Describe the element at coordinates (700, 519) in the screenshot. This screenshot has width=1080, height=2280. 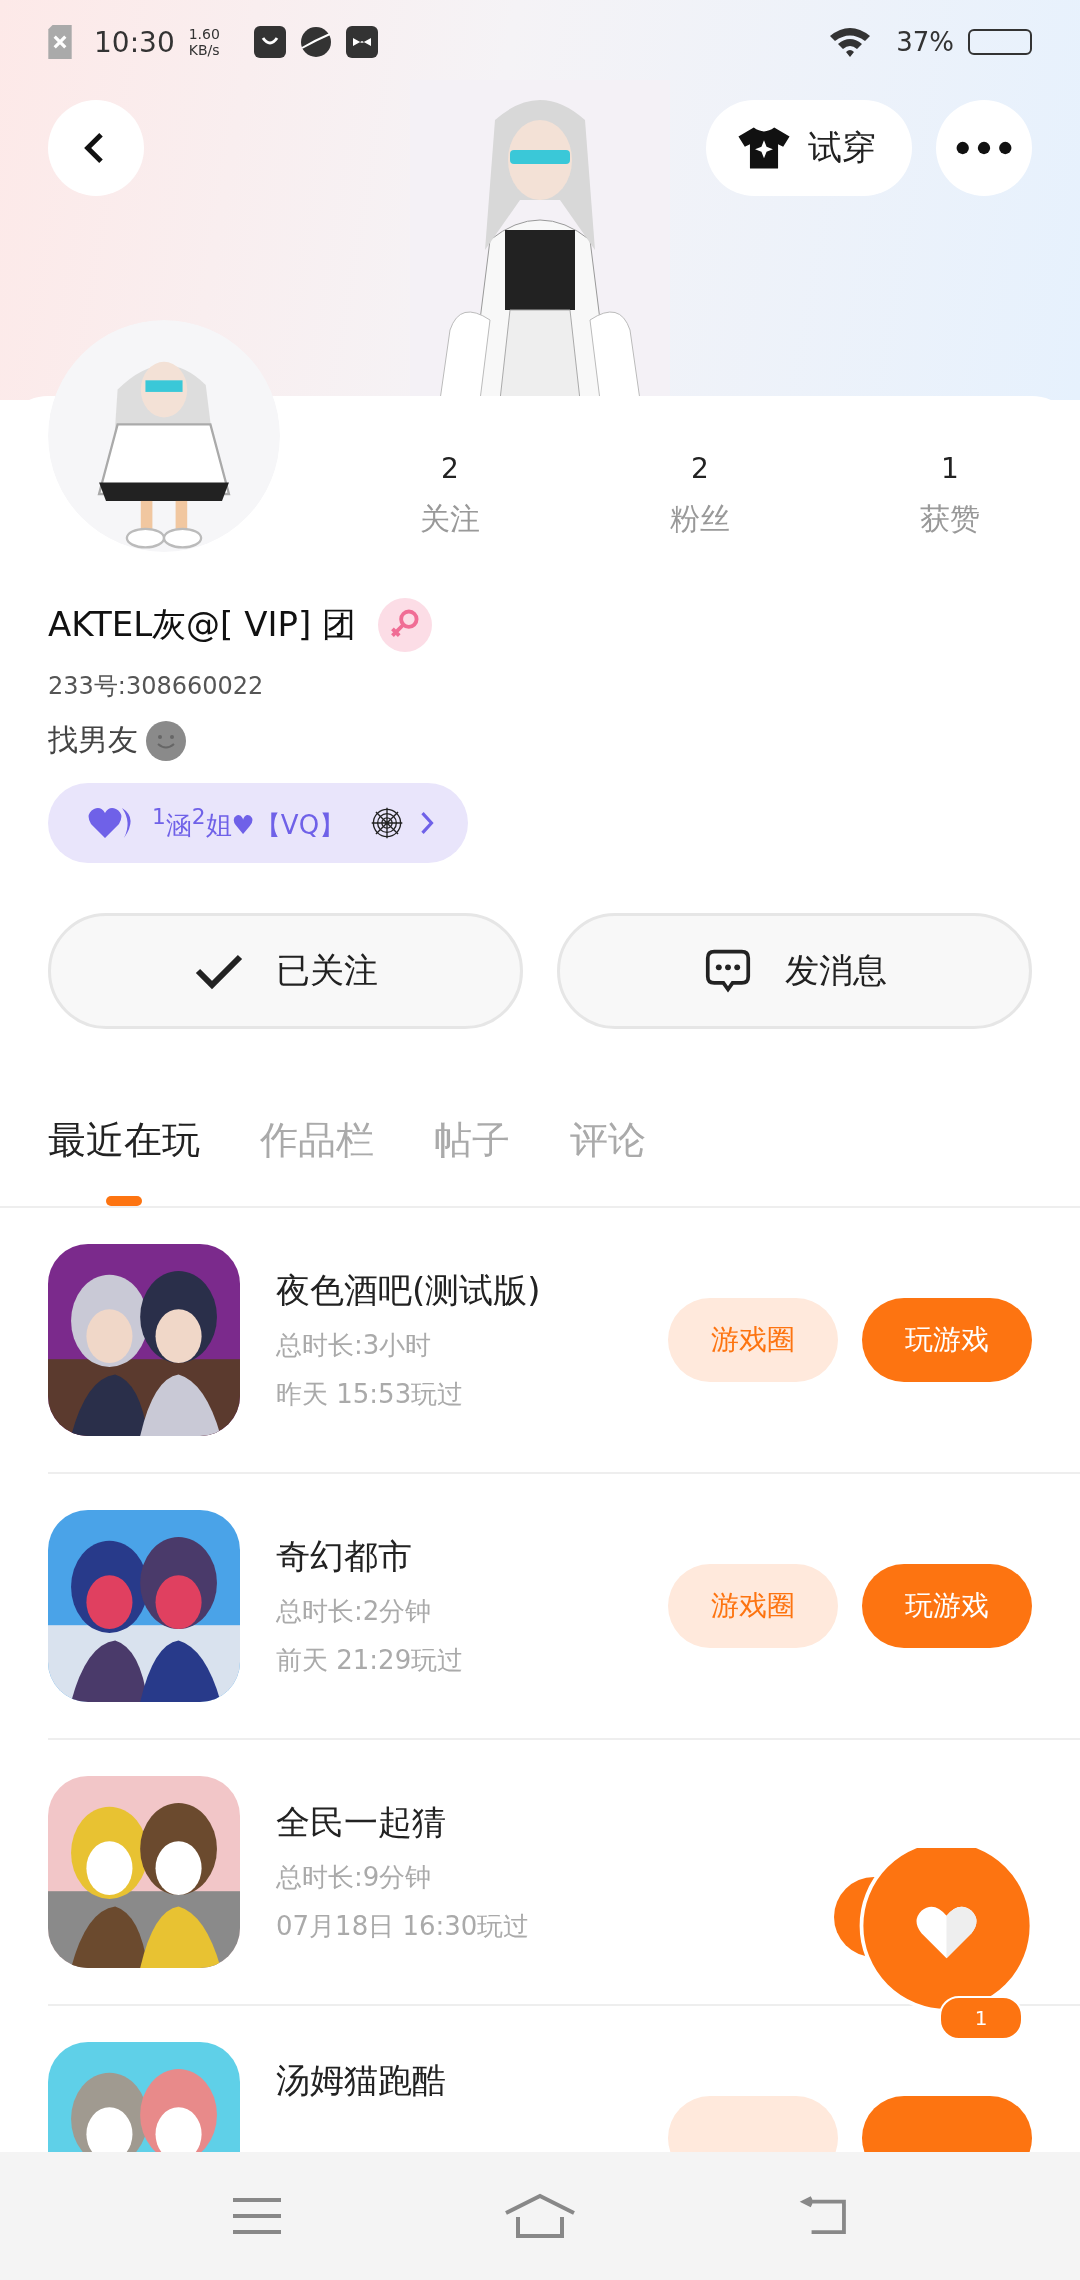
I see `stat-label: 粉丝` at that location.